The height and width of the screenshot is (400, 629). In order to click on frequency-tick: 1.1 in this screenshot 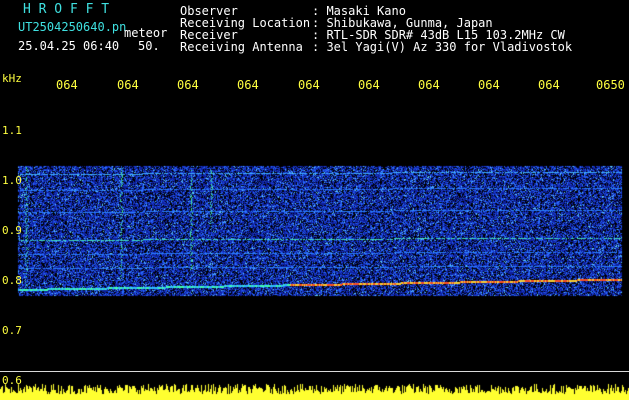, I will do `click(12, 130)`.